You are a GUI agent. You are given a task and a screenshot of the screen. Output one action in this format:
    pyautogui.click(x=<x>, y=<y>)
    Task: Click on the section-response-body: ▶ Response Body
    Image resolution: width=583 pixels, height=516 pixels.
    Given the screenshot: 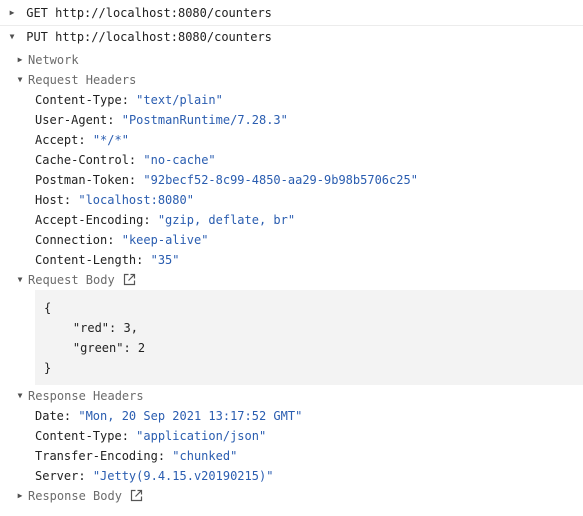 What is the action you would take?
    pyautogui.click(x=78, y=496)
    